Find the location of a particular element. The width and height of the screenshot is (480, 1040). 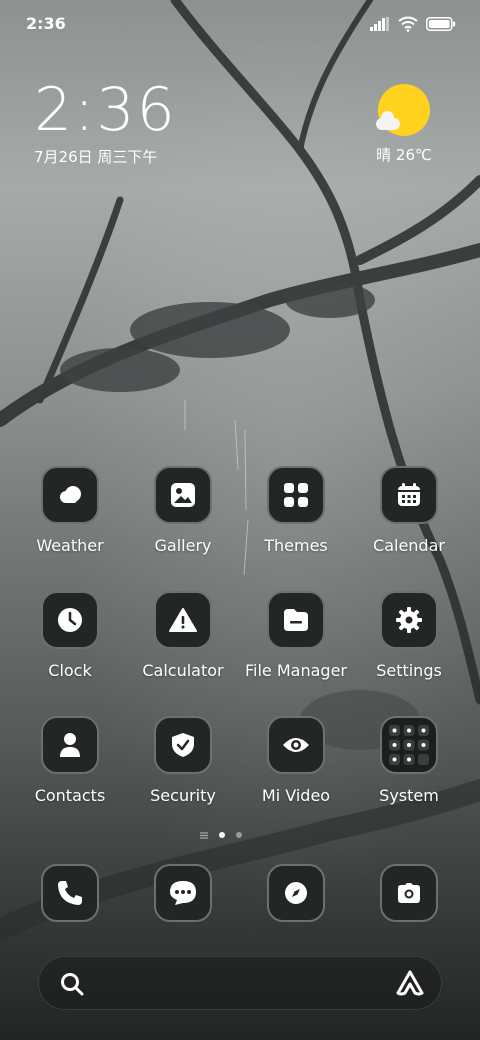

calendar-icon is located at coordinates (409, 494).